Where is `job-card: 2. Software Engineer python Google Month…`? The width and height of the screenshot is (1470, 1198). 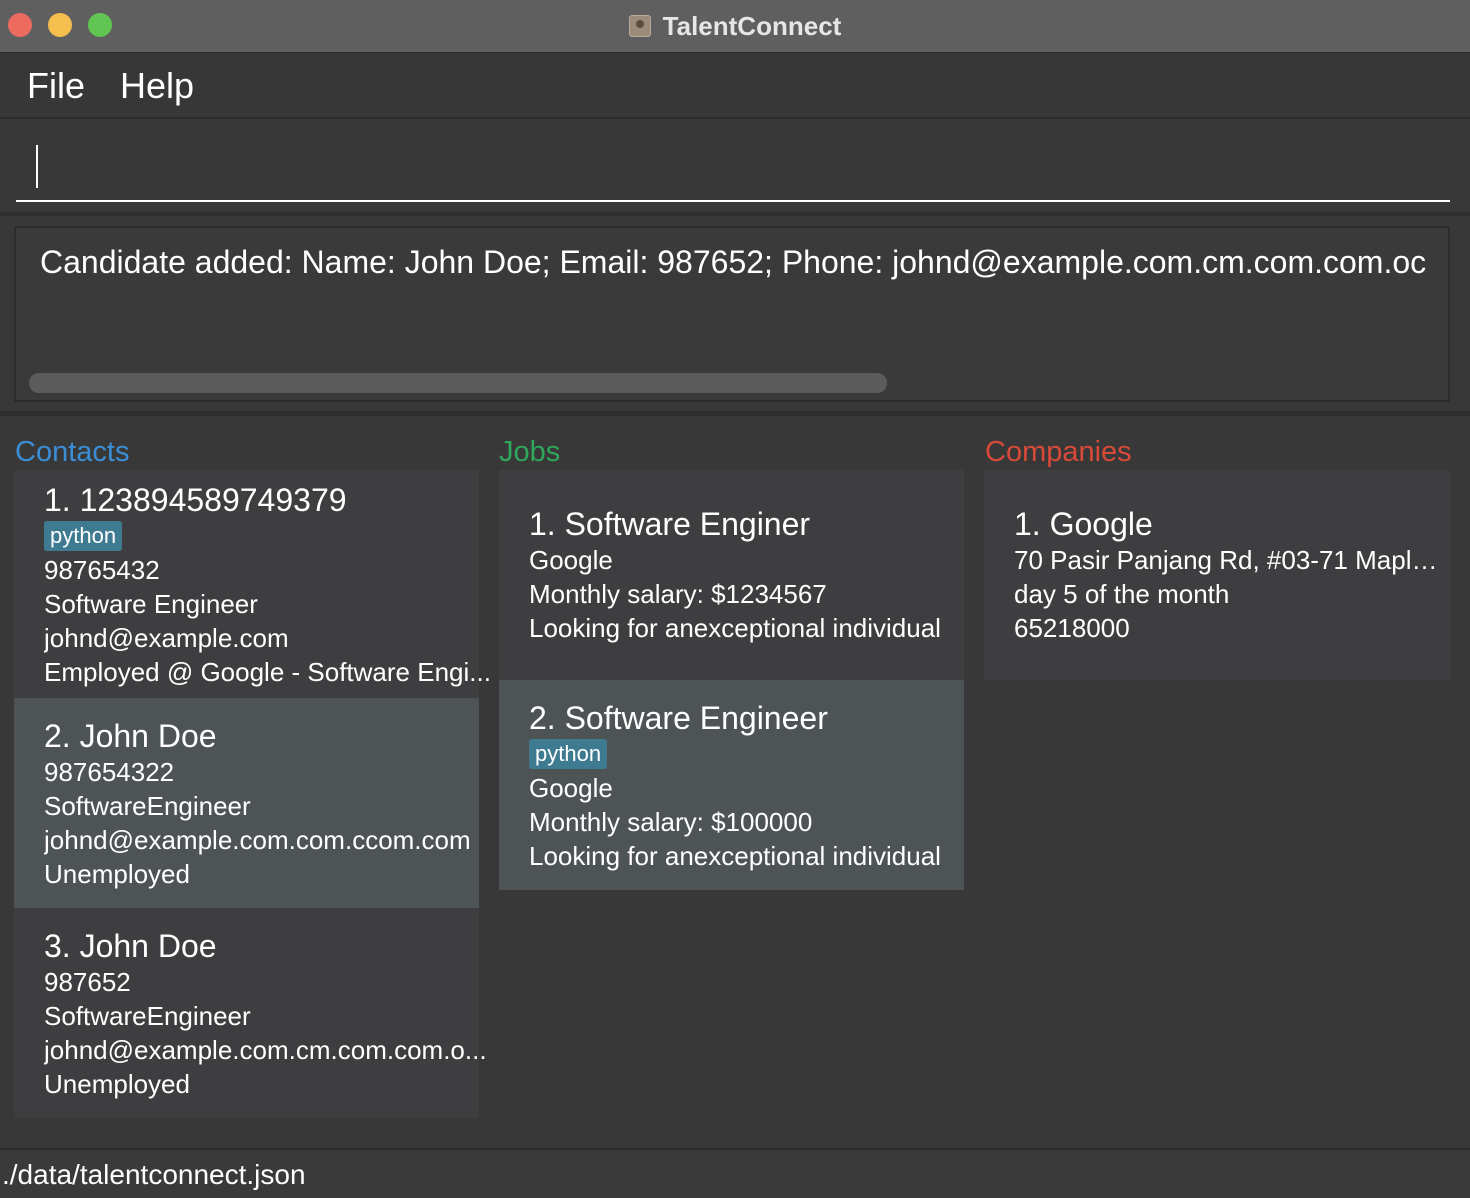
job-card: 2. Software Engineer python Google Month… is located at coordinates (731, 785).